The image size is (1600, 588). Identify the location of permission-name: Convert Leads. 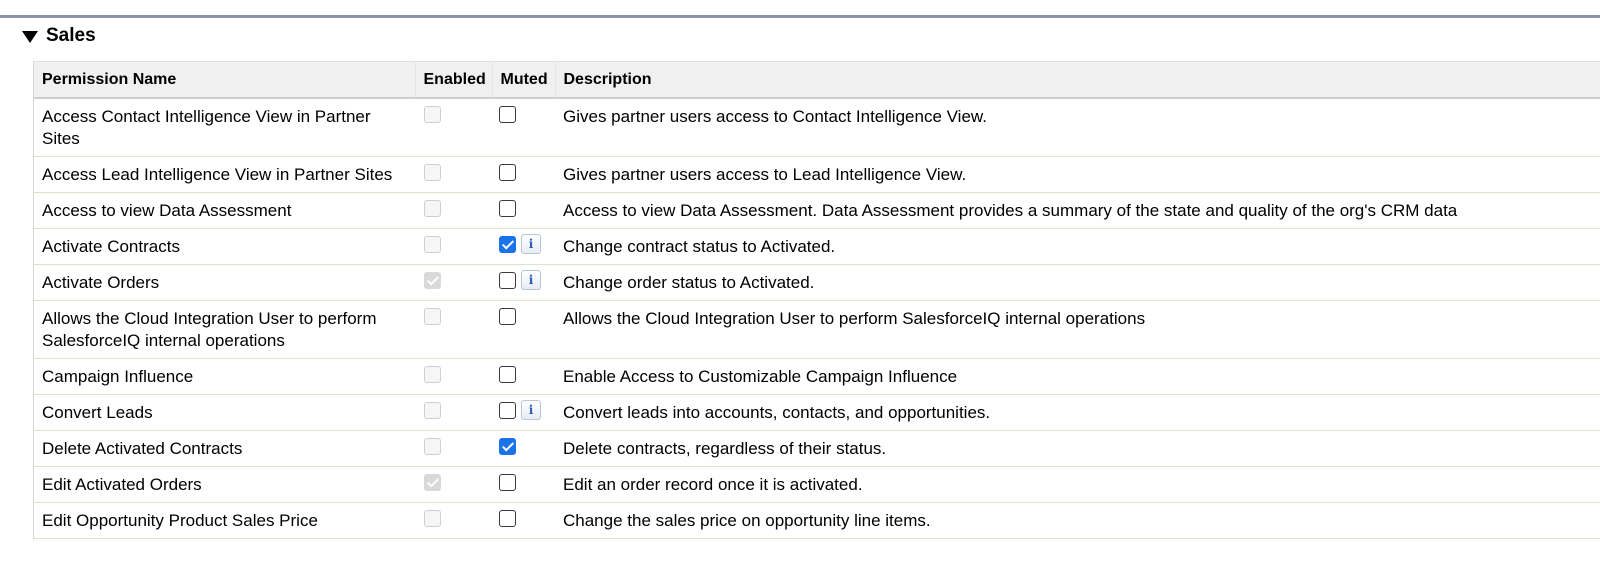
(224, 412).